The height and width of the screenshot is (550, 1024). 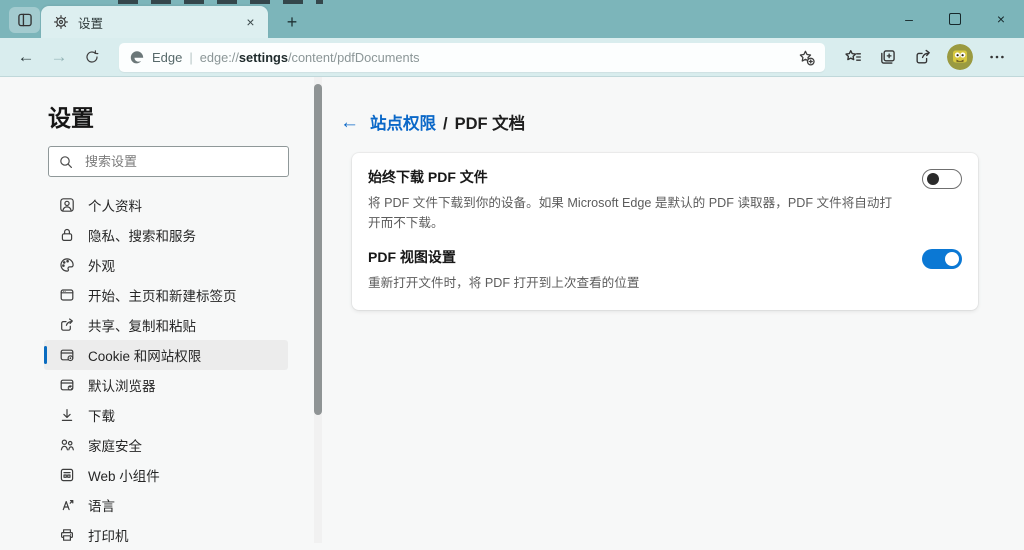 What do you see at coordinates (428, 177) in the screenshot?
I see `setting-title: 始终下载 PDF 文件` at bounding box center [428, 177].